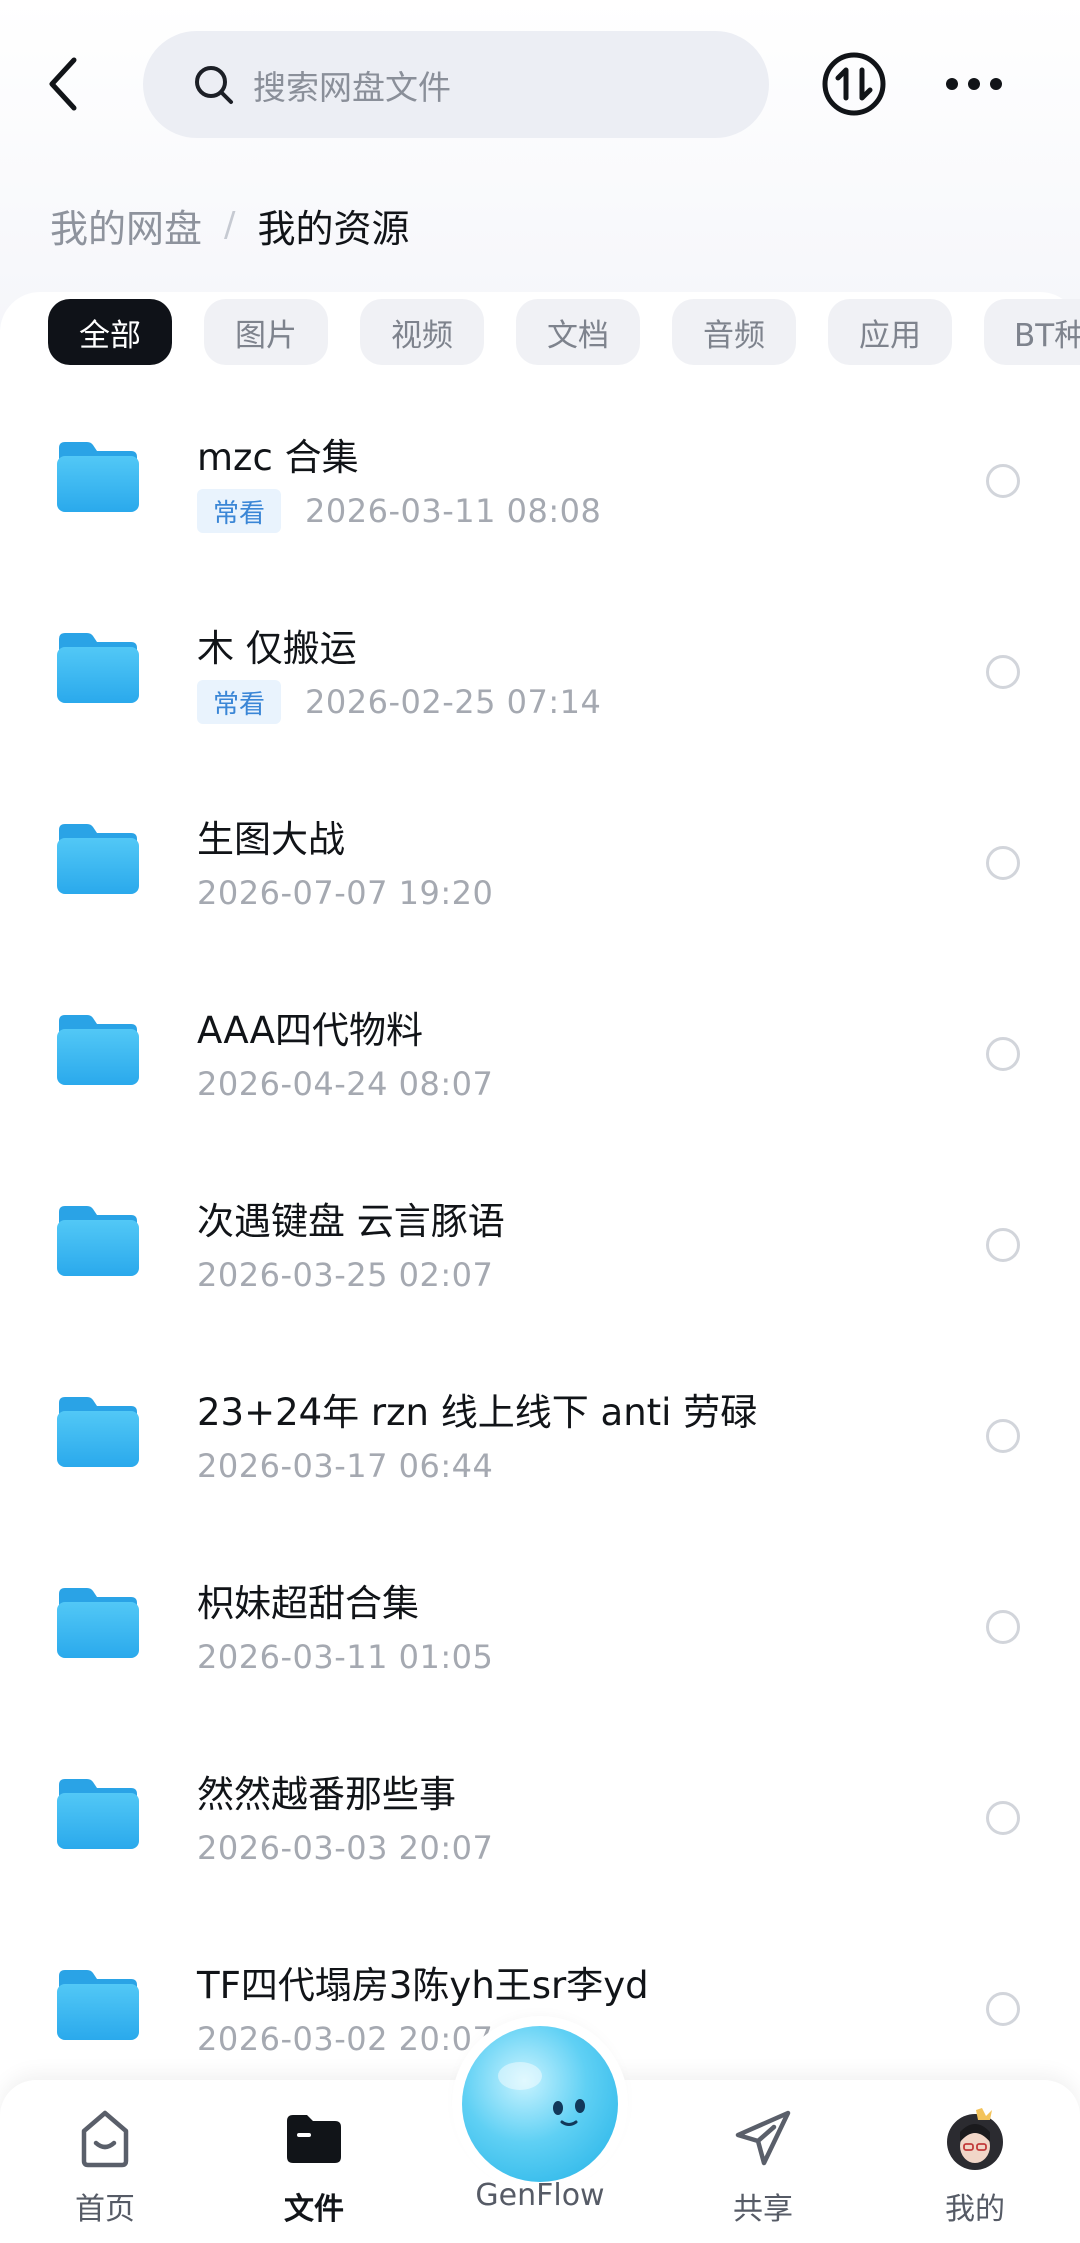 The image size is (1080, 2243). I want to click on file-date: 2026-02-25 07:14, so click(453, 702).